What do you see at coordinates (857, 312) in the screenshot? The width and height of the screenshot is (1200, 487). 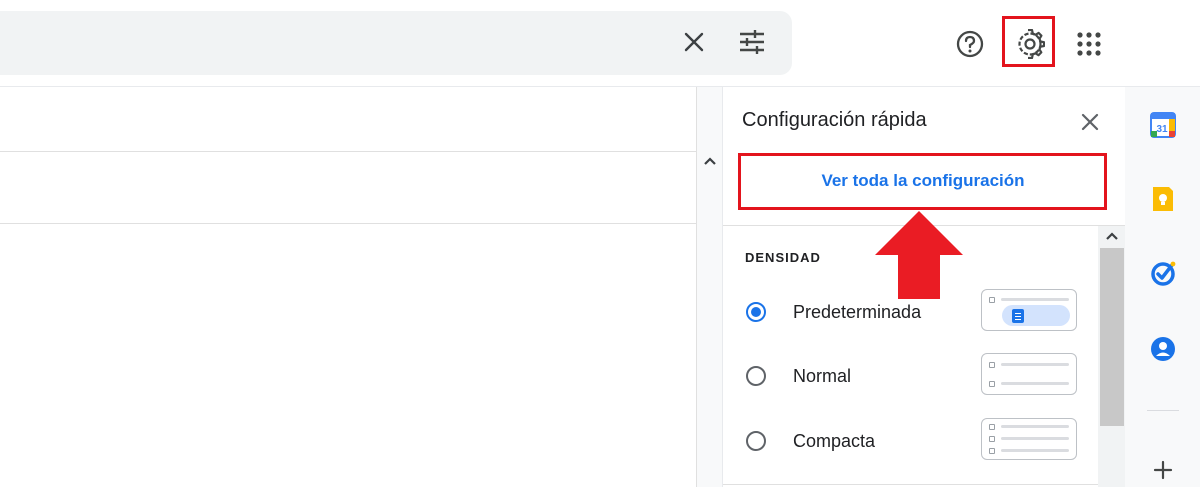 I see `density-option-label: Predeterminada` at bounding box center [857, 312].